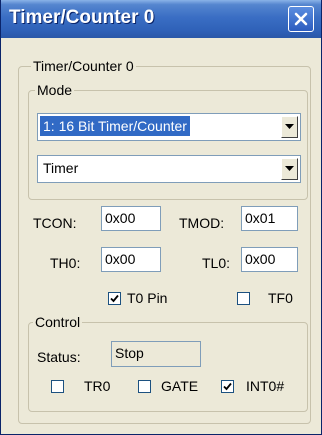 This screenshot has width=322, height=435. I want to click on close-icon, so click(301, 19).